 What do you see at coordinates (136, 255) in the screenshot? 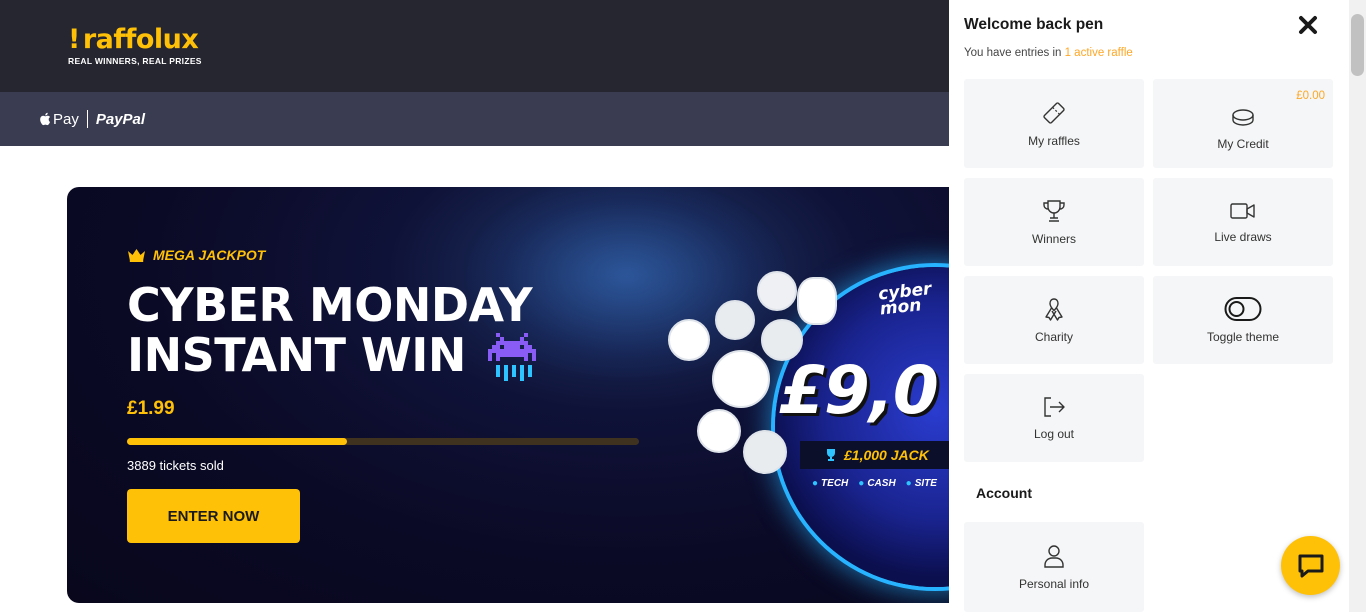
I see `crown-icon` at bounding box center [136, 255].